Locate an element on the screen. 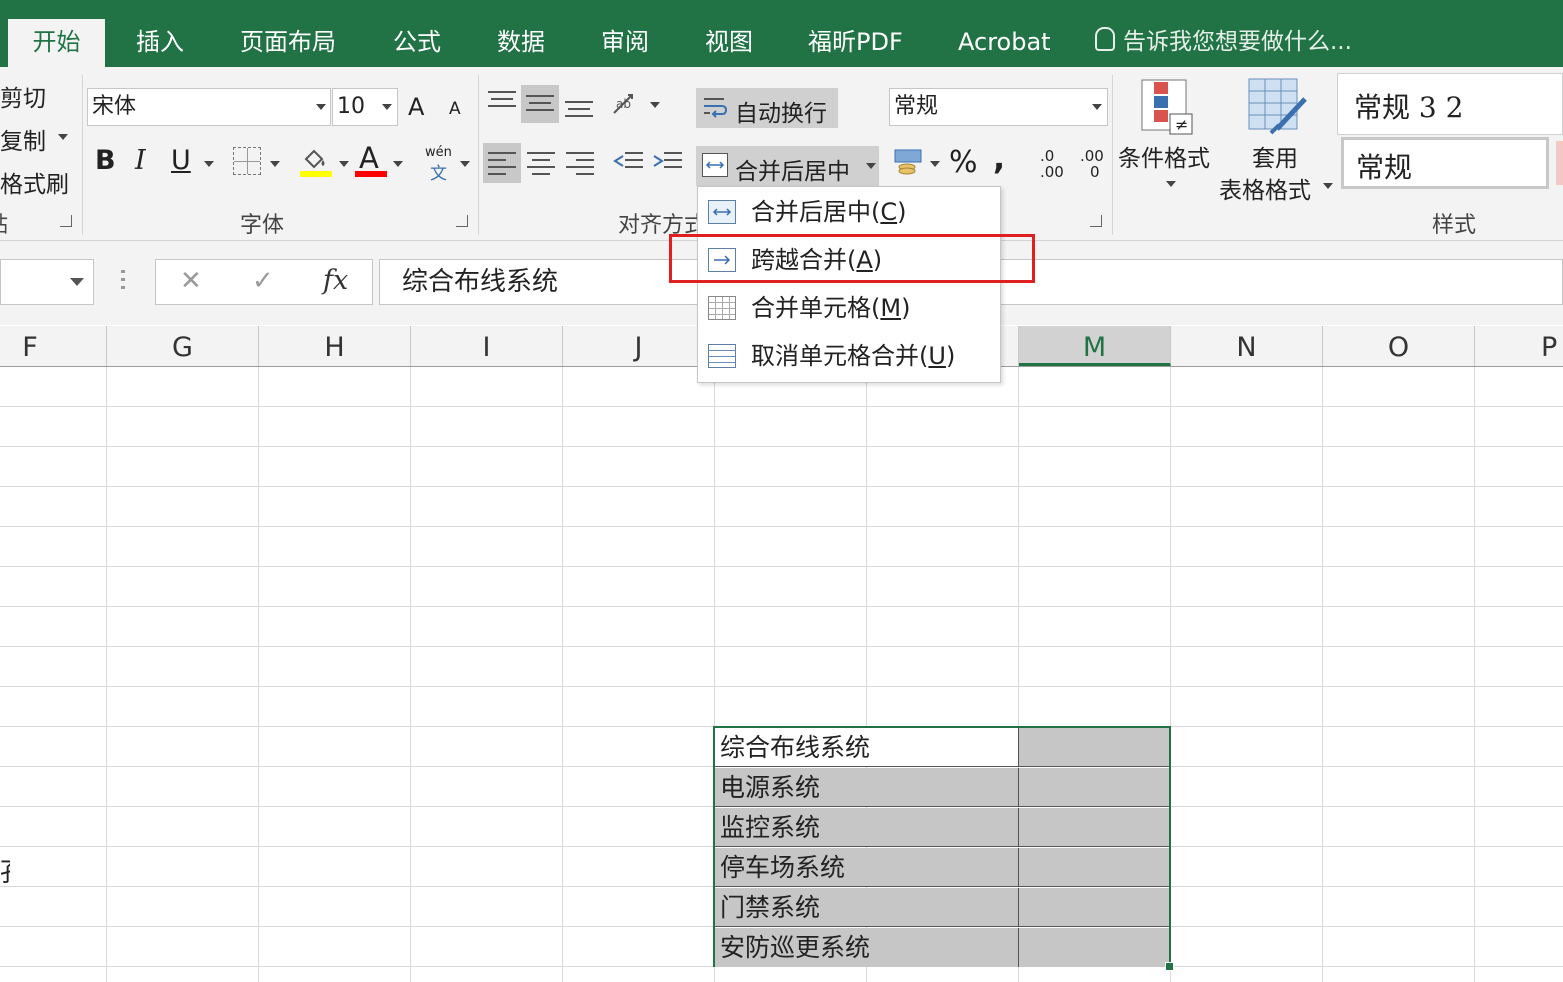 The height and width of the screenshot is (982, 1563). clipboard-launcher-icon is located at coordinates (66, 221).